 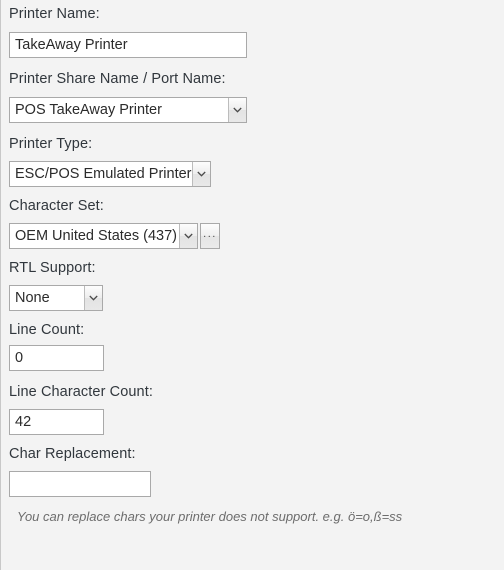 What do you see at coordinates (68, 454) in the screenshot?
I see `field-char-replacement: Char Replacement:` at bounding box center [68, 454].